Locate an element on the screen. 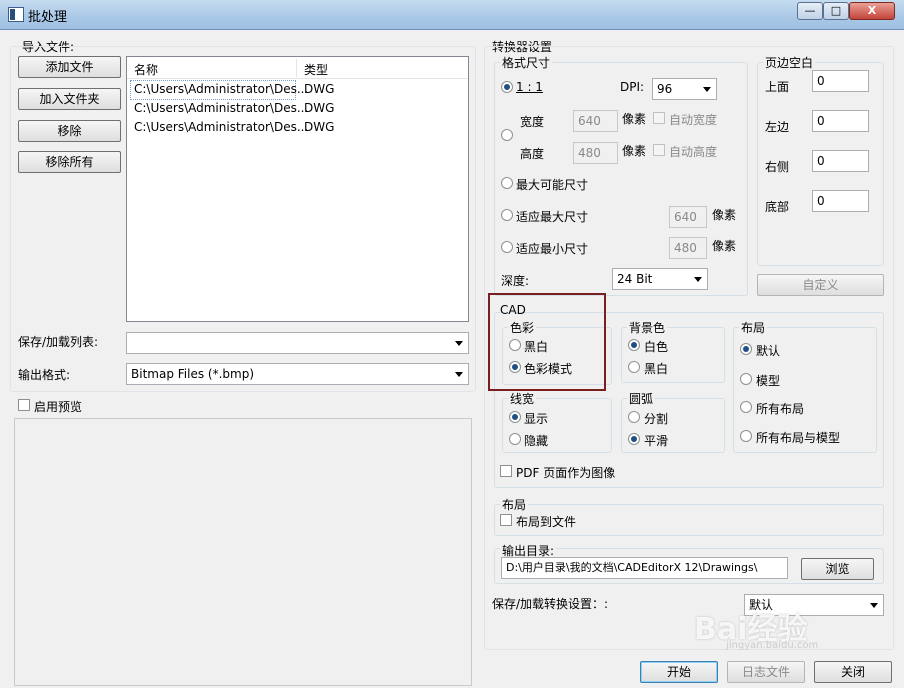  margin-top-input: 0 is located at coordinates (840, 81).